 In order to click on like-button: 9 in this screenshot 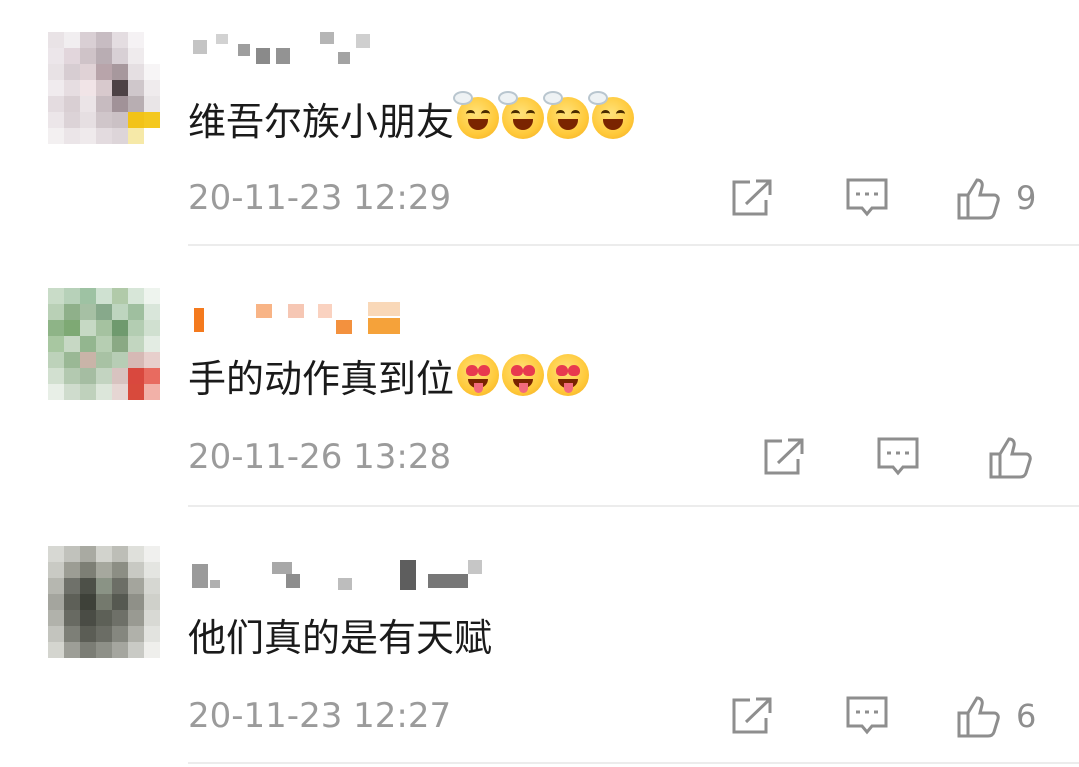, I will do `click(996, 198)`.